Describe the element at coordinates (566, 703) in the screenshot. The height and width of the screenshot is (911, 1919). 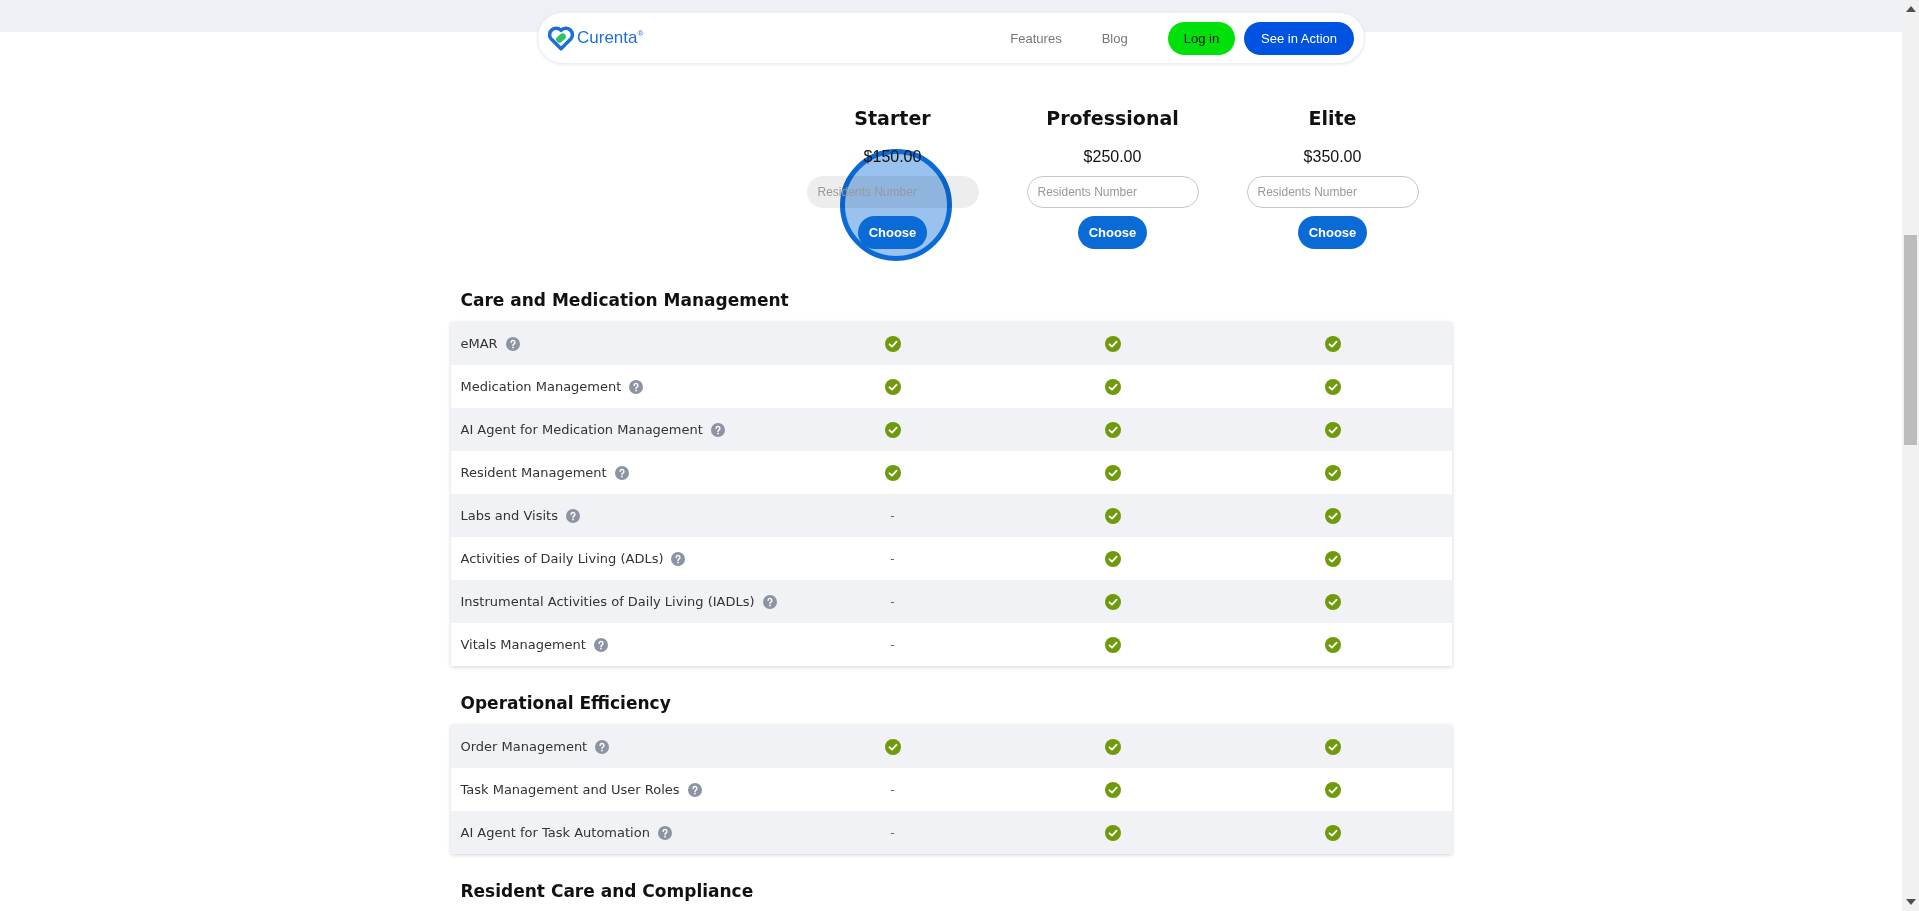
I see `section-heading: Operational Efficiency` at that location.